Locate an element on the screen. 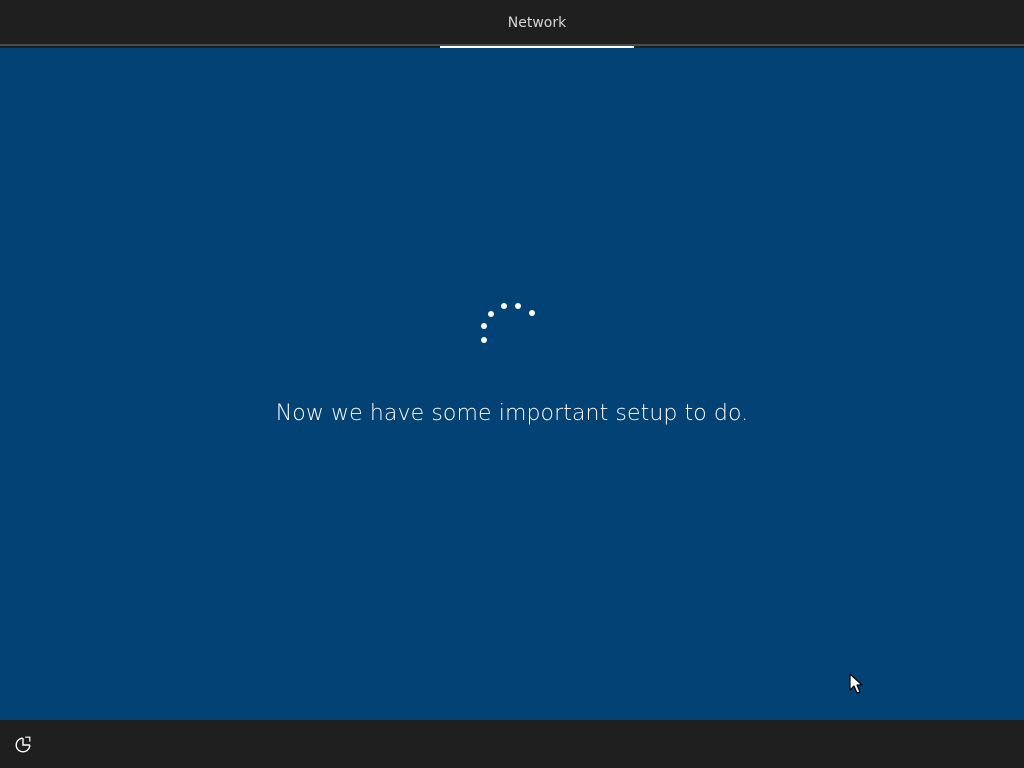  tab-network: Network is located at coordinates (537, 24).